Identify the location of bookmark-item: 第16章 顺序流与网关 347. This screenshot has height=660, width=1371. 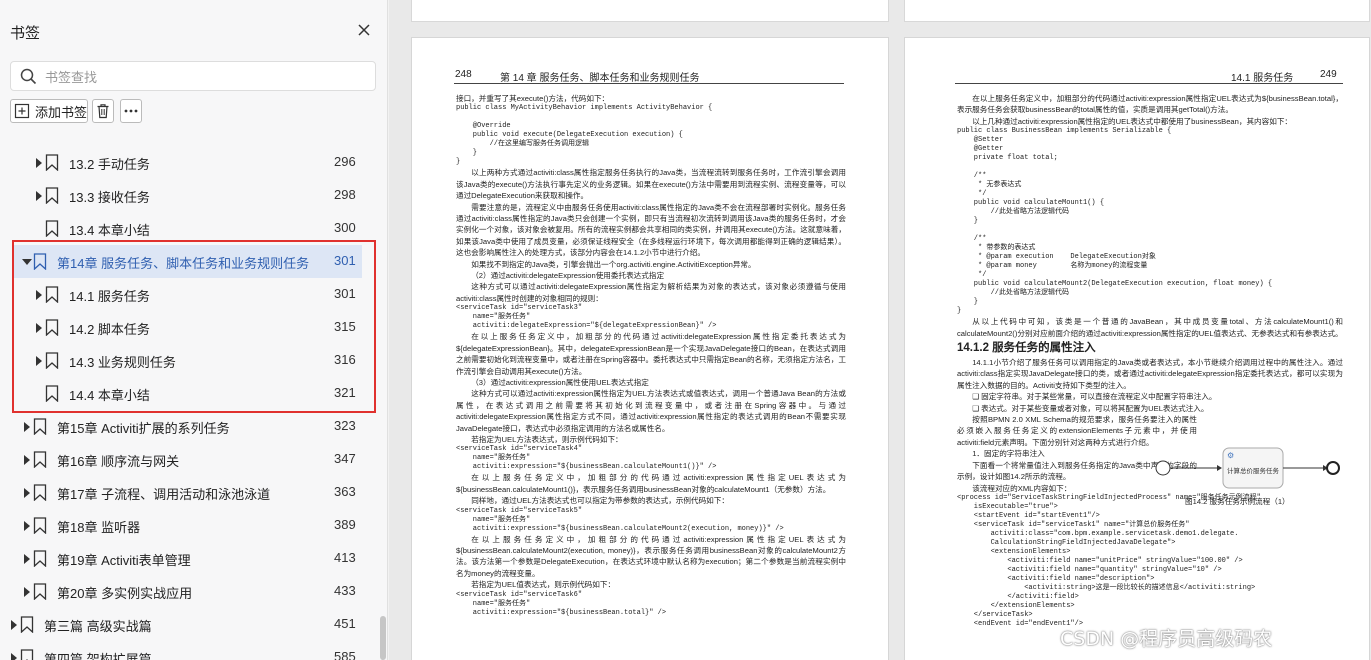
(190, 459).